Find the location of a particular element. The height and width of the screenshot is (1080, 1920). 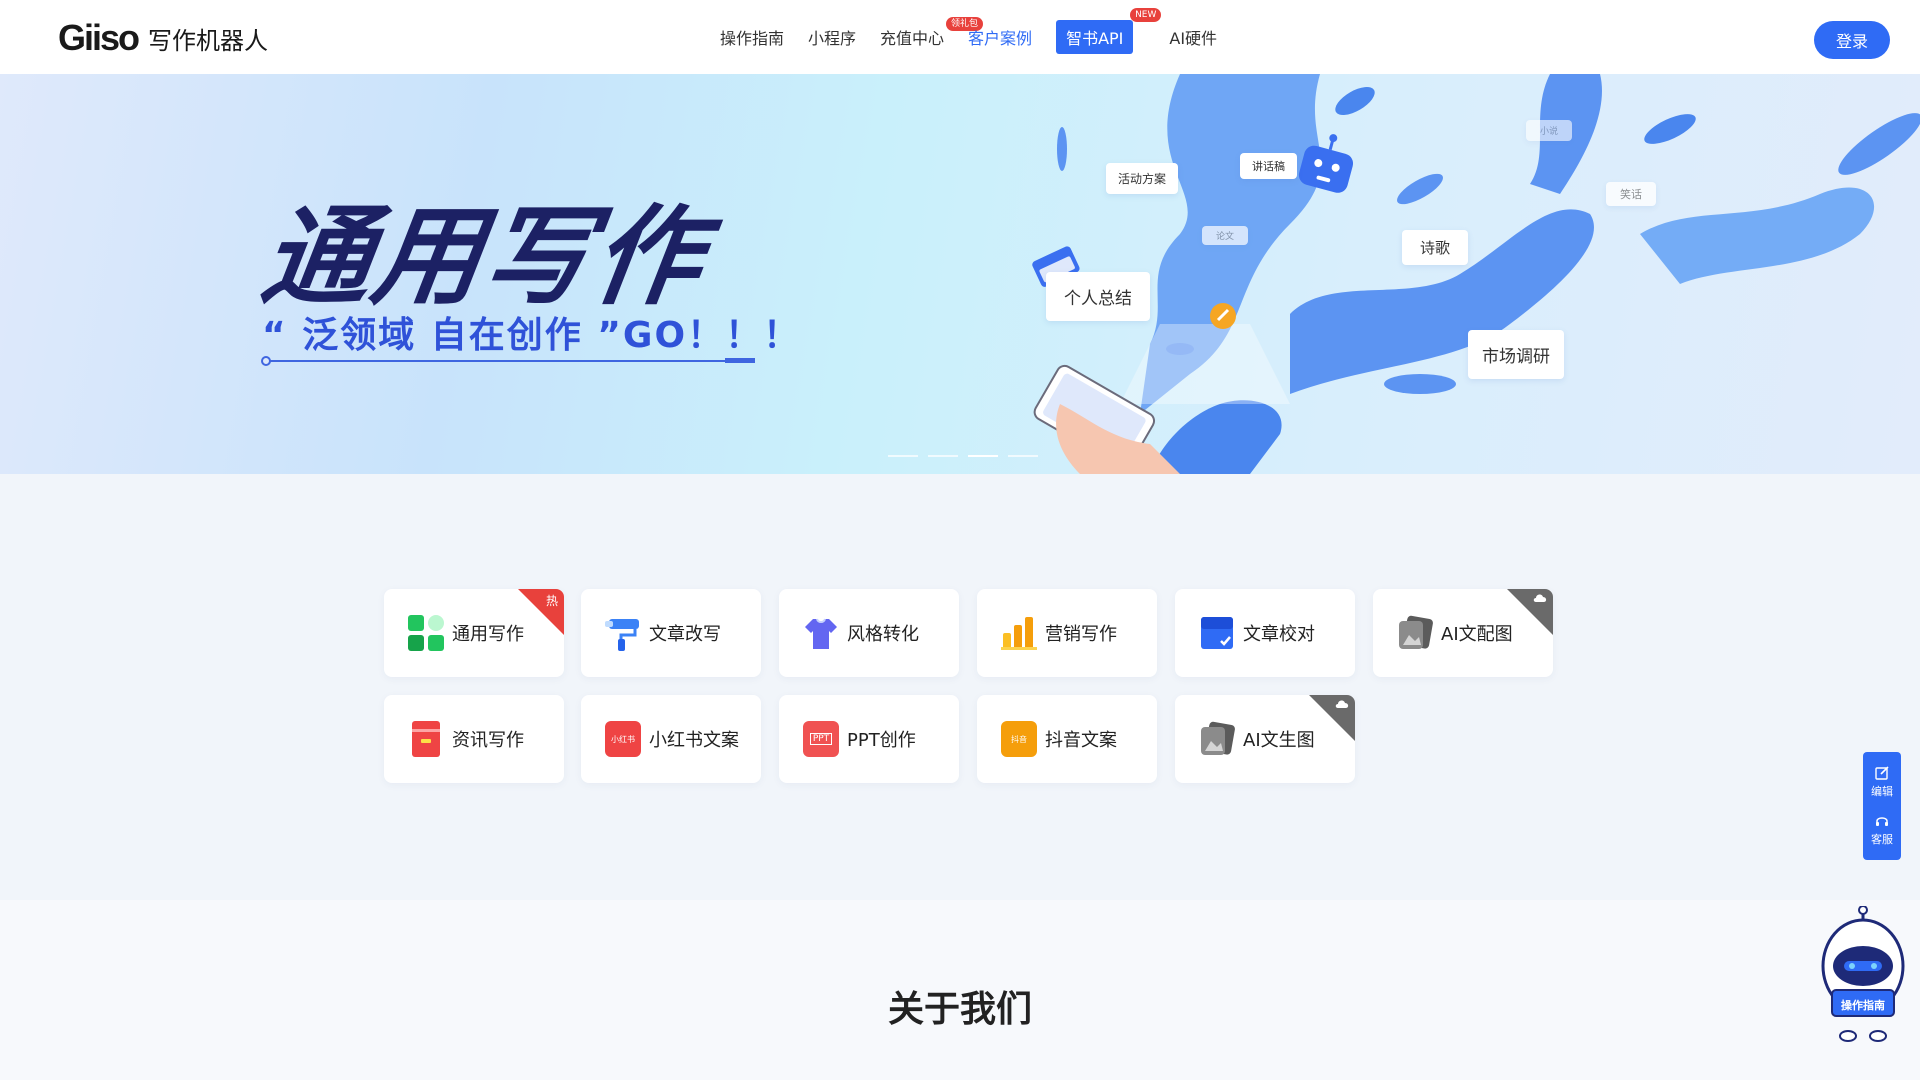

tool-label: AI文生图 is located at coordinates (1279, 740).